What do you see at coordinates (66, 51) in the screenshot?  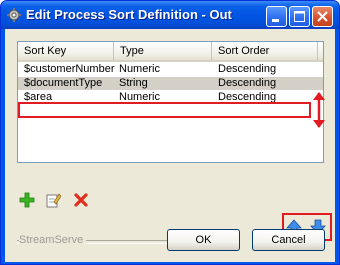 I see `column-header-sort-key: Sort Key` at bounding box center [66, 51].